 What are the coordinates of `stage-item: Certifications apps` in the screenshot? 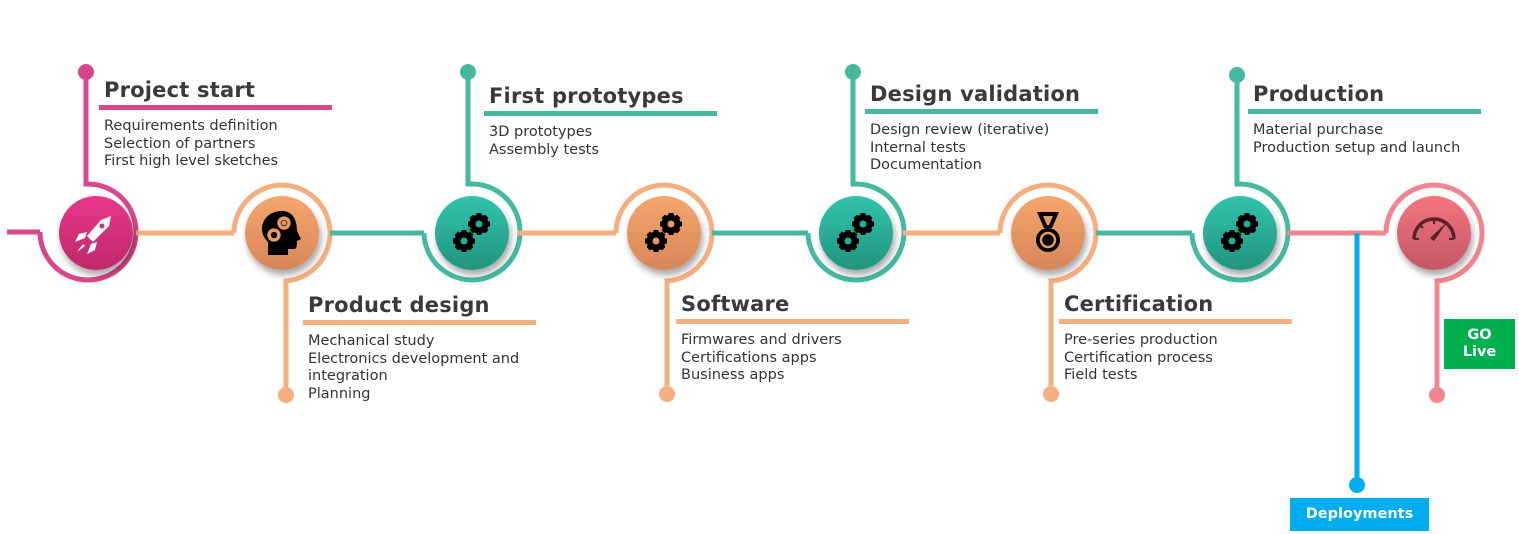 It's located at (749, 357).